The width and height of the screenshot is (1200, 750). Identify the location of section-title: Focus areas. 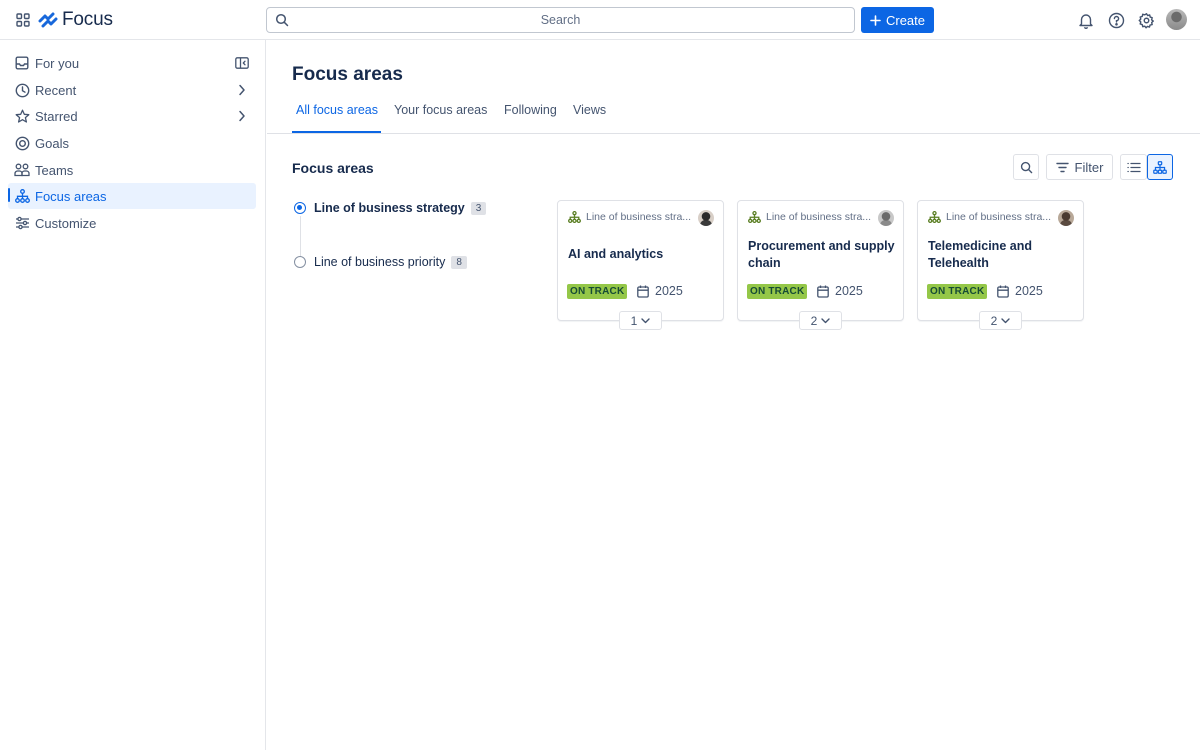
(333, 168).